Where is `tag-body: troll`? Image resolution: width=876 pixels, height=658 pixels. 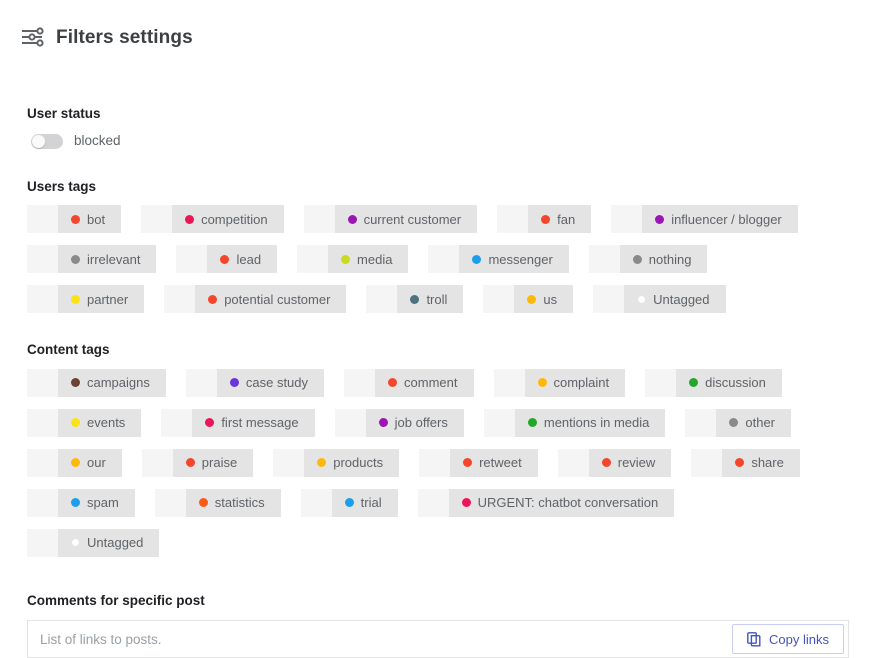 tag-body: troll is located at coordinates (430, 299).